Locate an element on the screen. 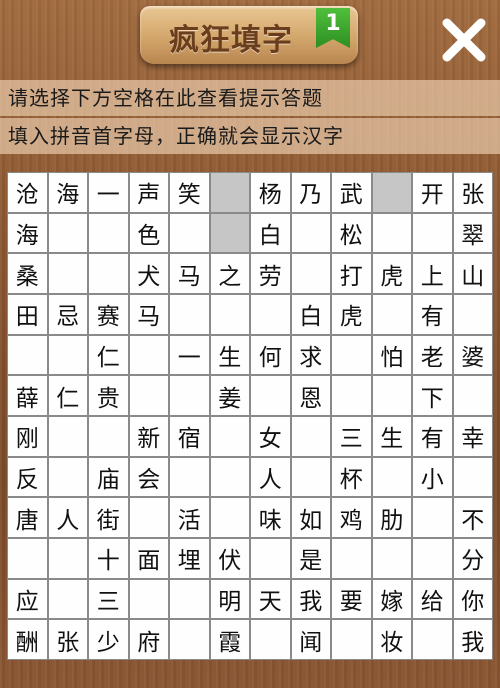 This screenshot has width=500, height=688. grid-cell-filled: 人 is located at coordinates (67, 517).